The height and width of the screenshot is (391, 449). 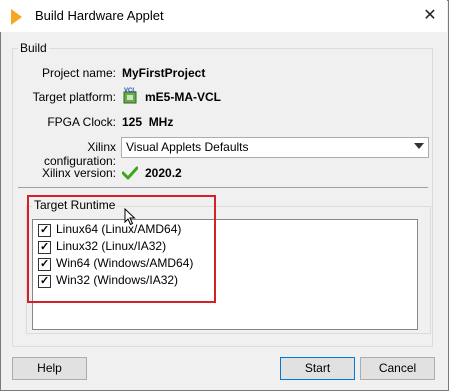 What do you see at coordinates (130, 173) in the screenshot?
I see `green-check-icon` at bounding box center [130, 173].